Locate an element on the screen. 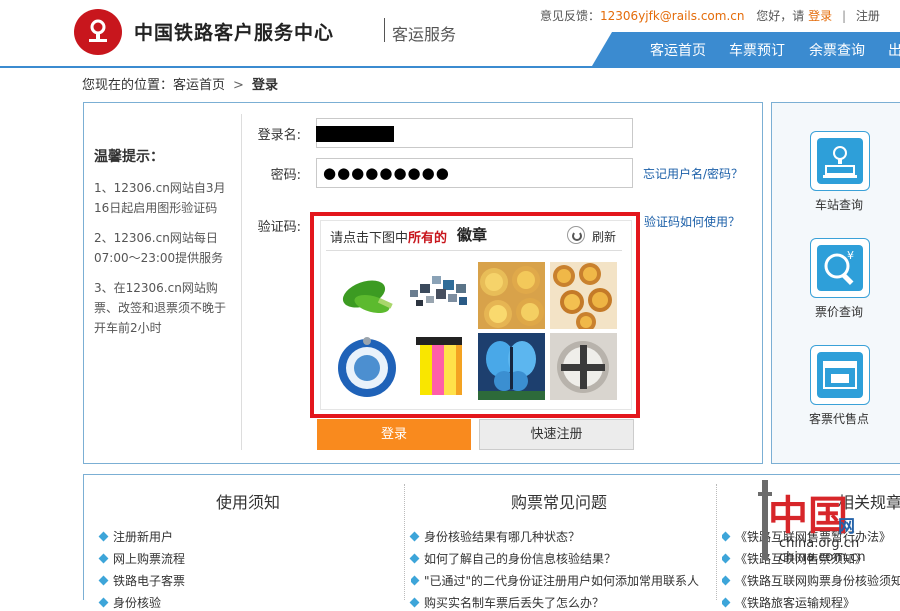 The height and width of the screenshot is (611, 900). top-links: 意见反馈：12306yjfk@rails.com.cn 您好，请 登录 | 注册 is located at coordinates (710, 15).